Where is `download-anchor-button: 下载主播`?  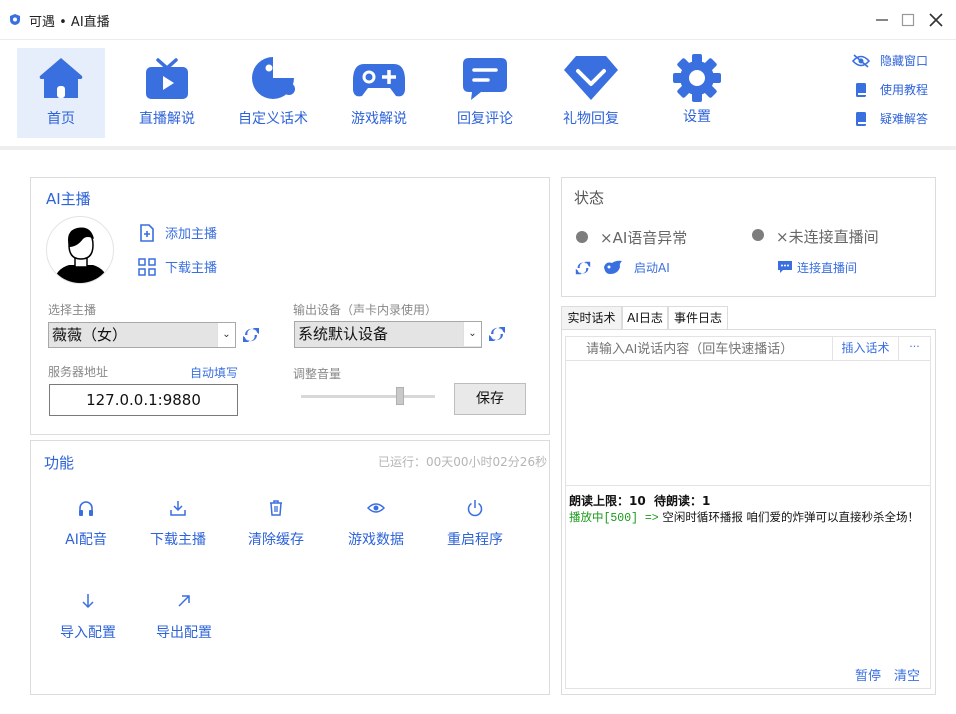 download-anchor-button: 下载主播 is located at coordinates (178, 524).